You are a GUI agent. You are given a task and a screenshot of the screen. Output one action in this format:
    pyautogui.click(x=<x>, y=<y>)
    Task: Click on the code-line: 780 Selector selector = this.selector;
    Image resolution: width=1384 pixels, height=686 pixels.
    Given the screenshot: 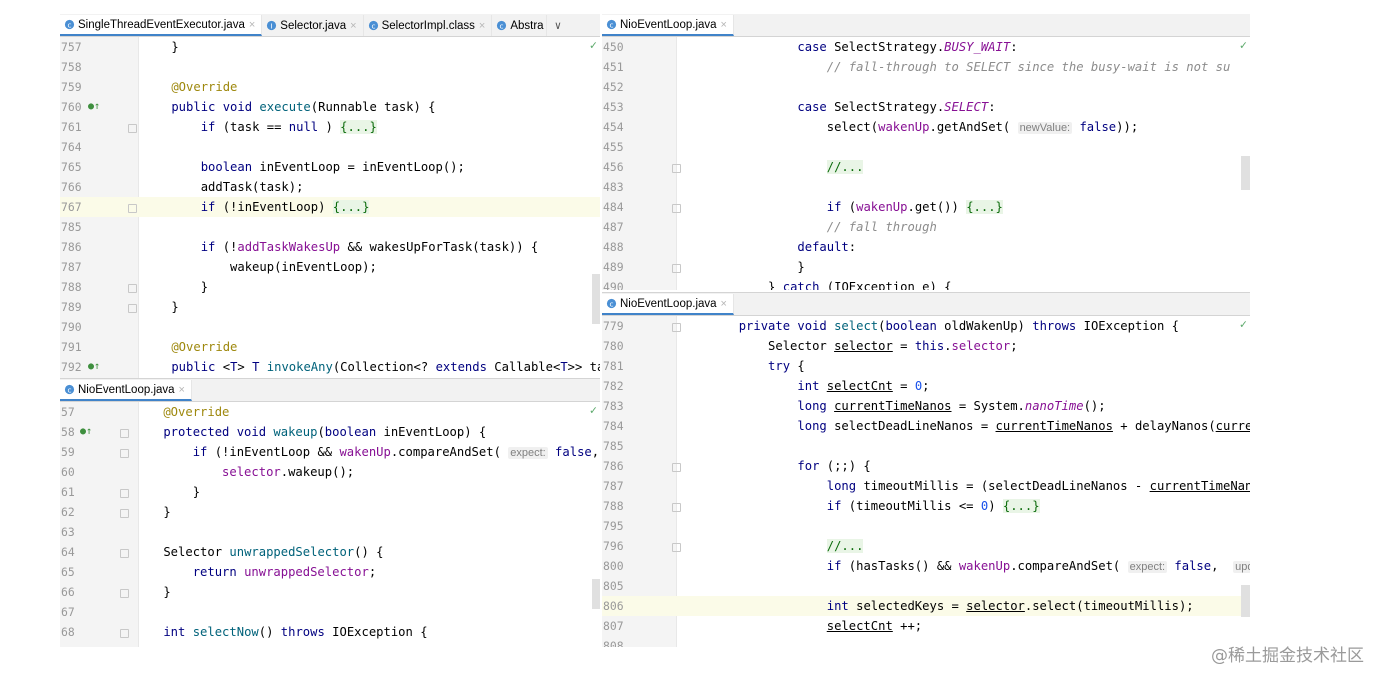 What is the action you would take?
    pyautogui.click(x=926, y=346)
    